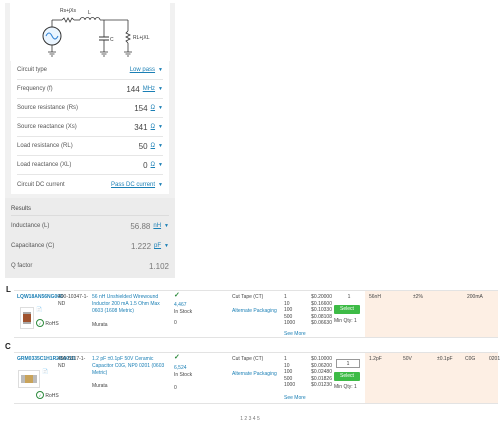 The image size is (500, 424). What do you see at coordinates (445, 359) in the screenshot?
I see `attr-tolerance: ±0.1pF` at bounding box center [445, 359].